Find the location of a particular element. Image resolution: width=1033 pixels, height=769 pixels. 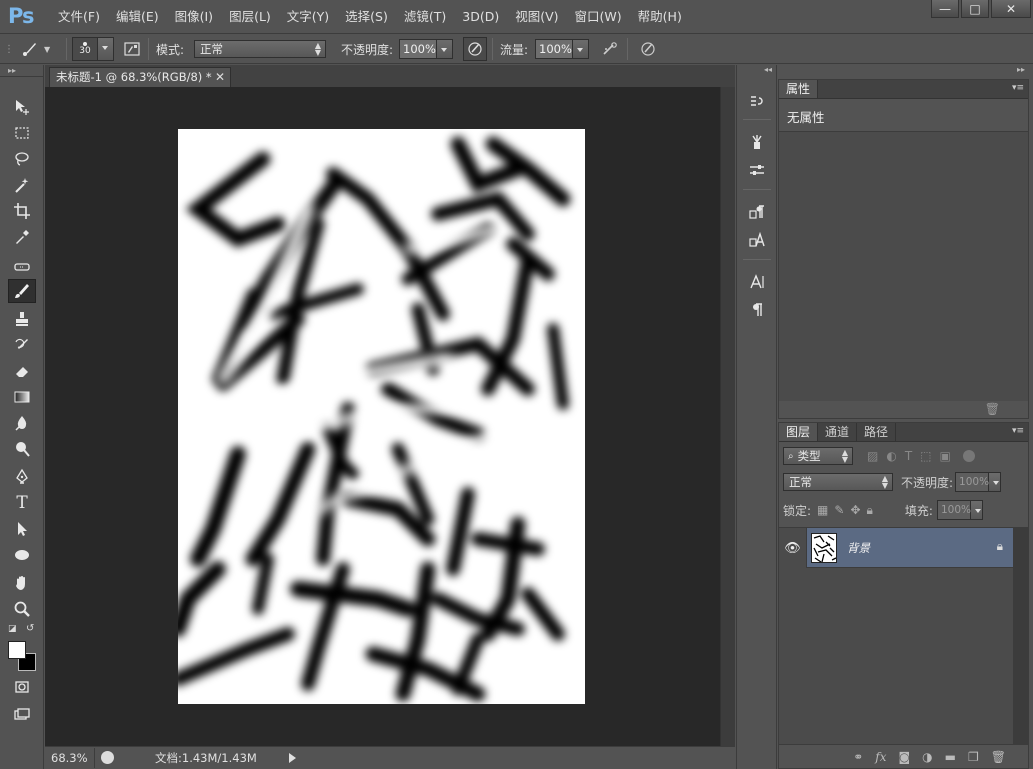

new-group-folder-icon: ▬ is located at coordinates (950, 757).